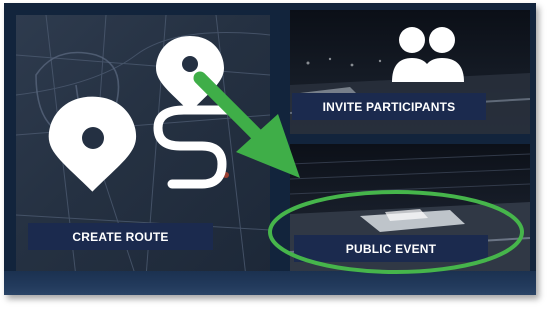 The image size is (547, 309). I want to click on bottom-strip, so click(270, 283).